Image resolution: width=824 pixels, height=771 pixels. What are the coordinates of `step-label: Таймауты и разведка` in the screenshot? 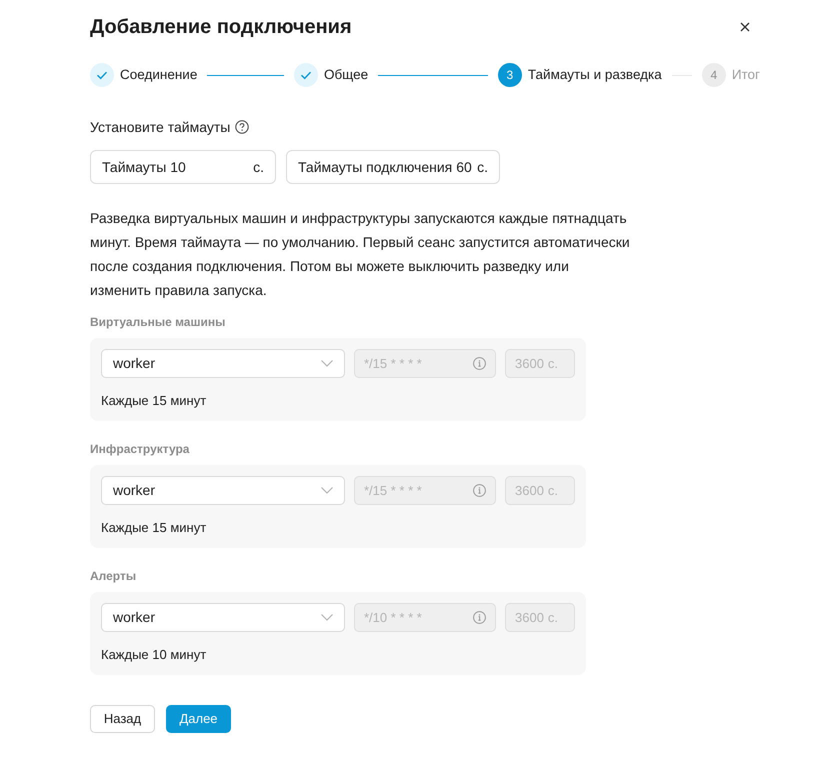 It's located at (595, 75).